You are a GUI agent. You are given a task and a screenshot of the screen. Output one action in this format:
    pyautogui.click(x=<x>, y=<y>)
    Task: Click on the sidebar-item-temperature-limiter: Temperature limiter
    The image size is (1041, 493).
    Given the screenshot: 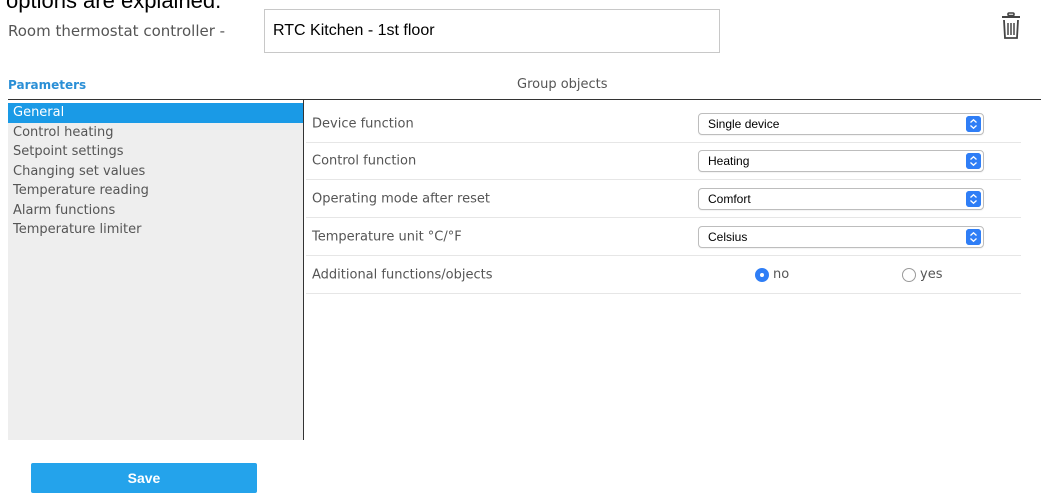 What is the action you would take?
    pyautogui.click(x=155, y=230)
    